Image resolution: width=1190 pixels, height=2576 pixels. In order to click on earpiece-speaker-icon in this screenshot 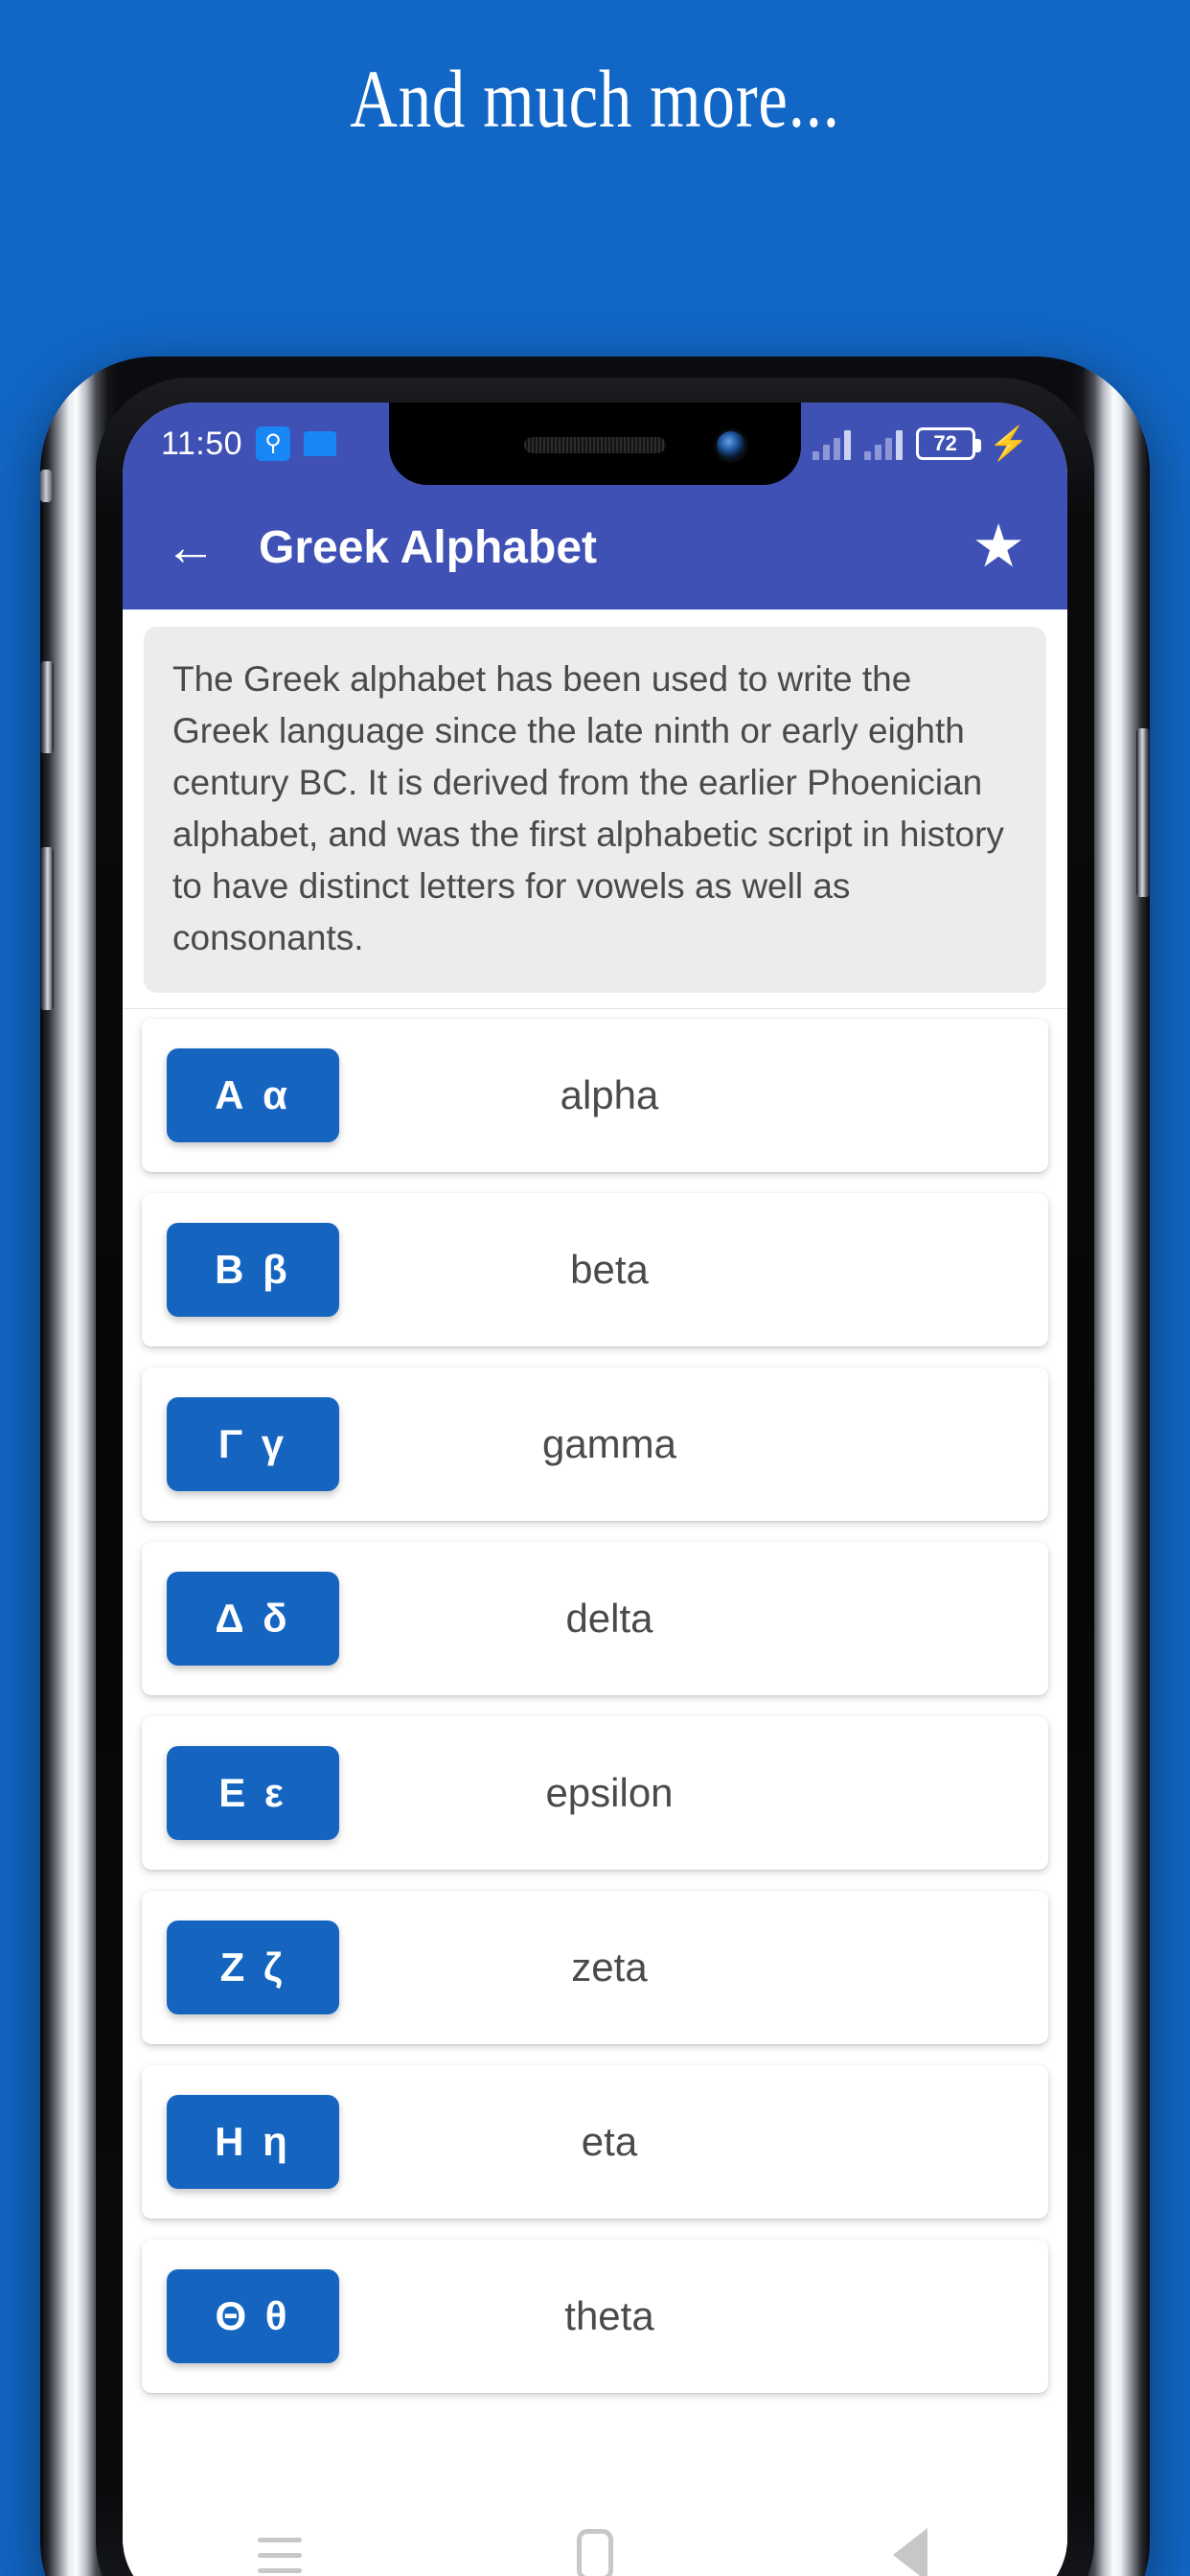, I will do `click(595, 445)`.